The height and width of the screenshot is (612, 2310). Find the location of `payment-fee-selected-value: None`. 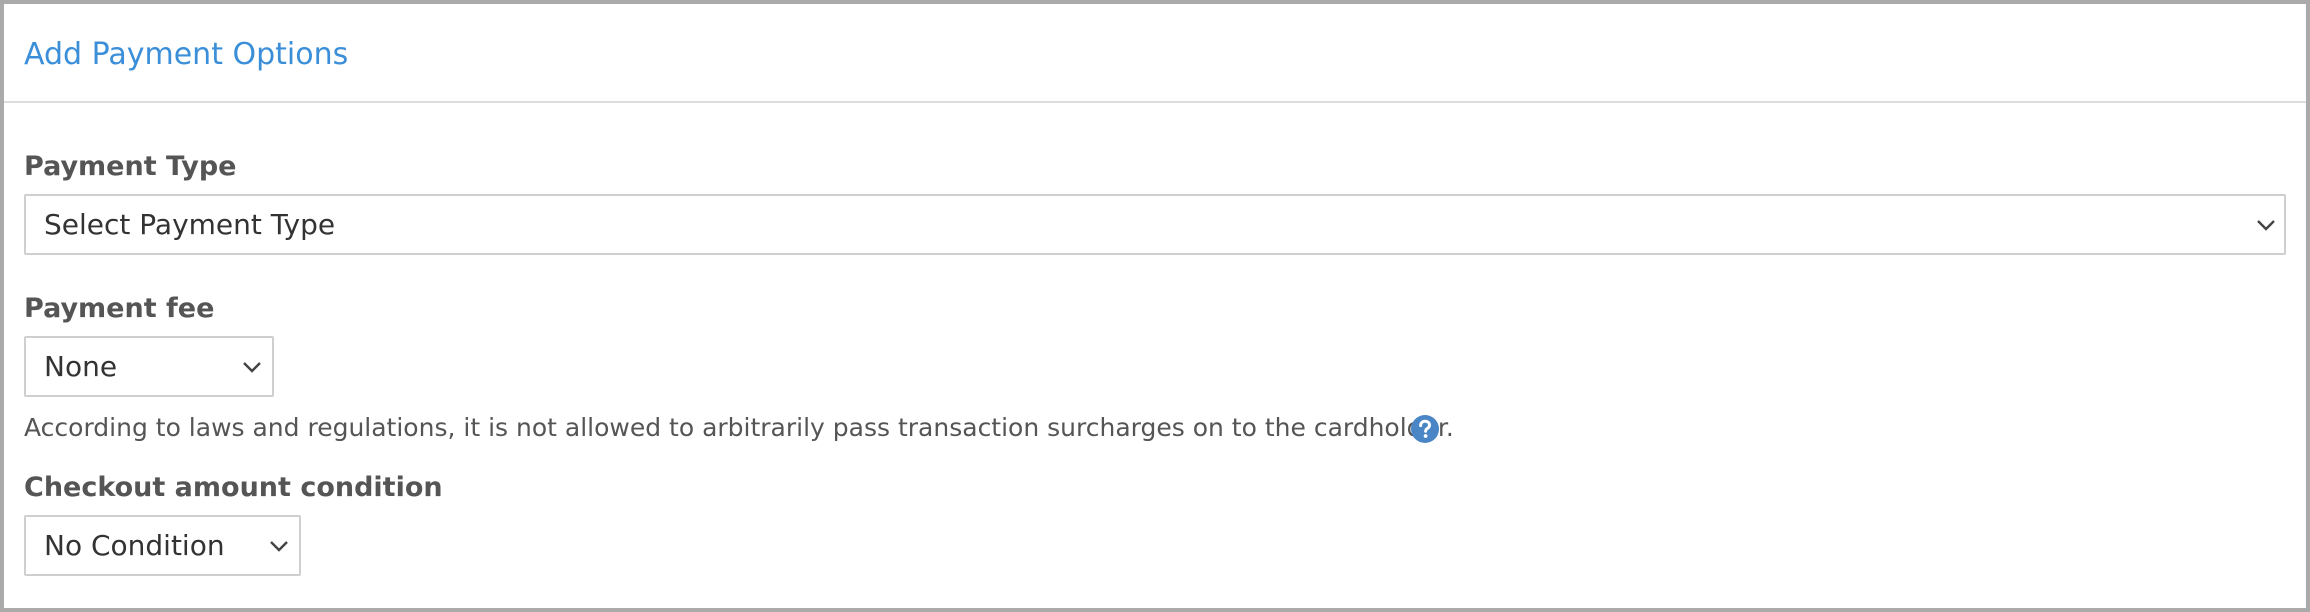

payment-fee-selected-value: None is located at coordinates (81, 366).